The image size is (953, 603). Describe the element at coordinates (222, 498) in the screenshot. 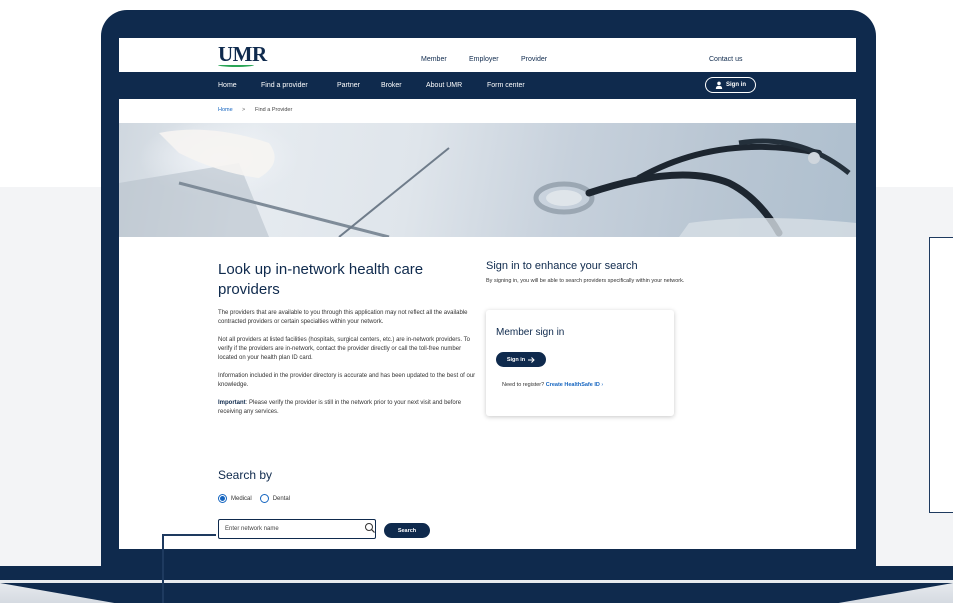

I see `medical-radio` at that location.